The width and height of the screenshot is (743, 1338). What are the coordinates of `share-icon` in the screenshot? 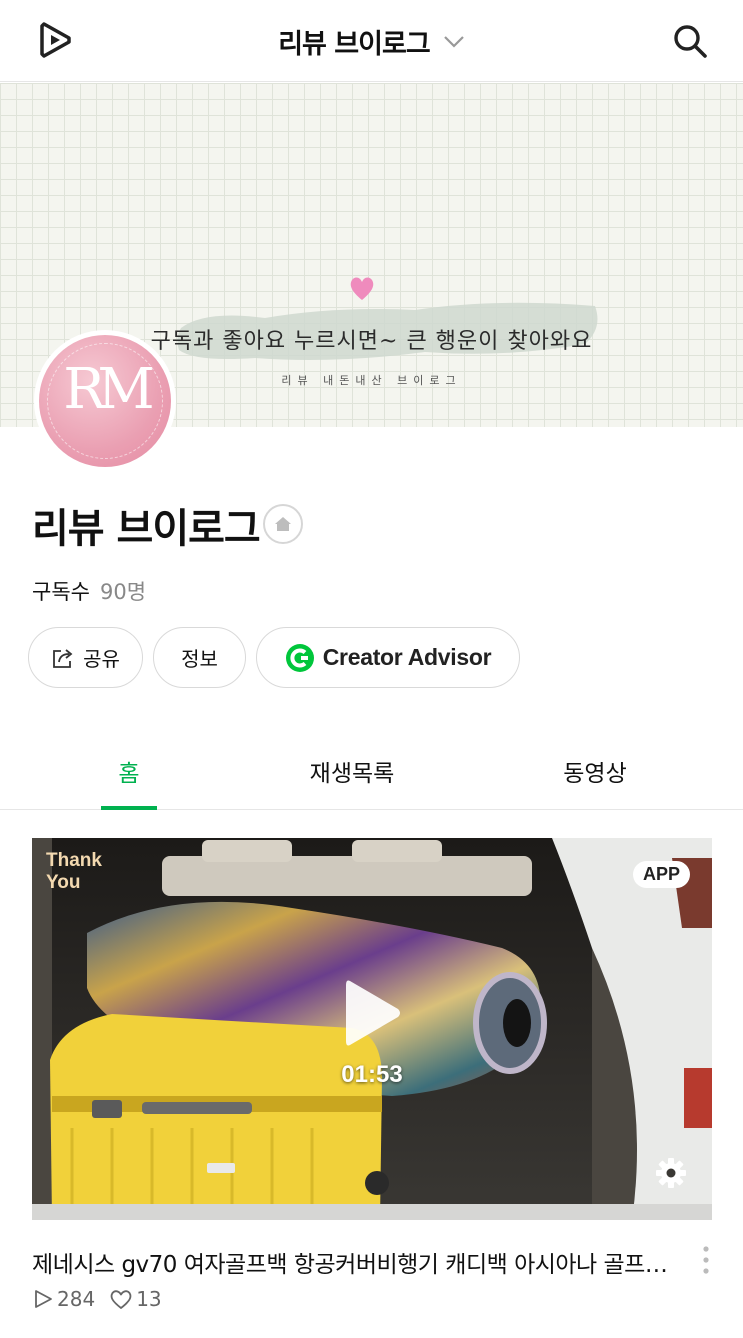 It's located at (63, 658).